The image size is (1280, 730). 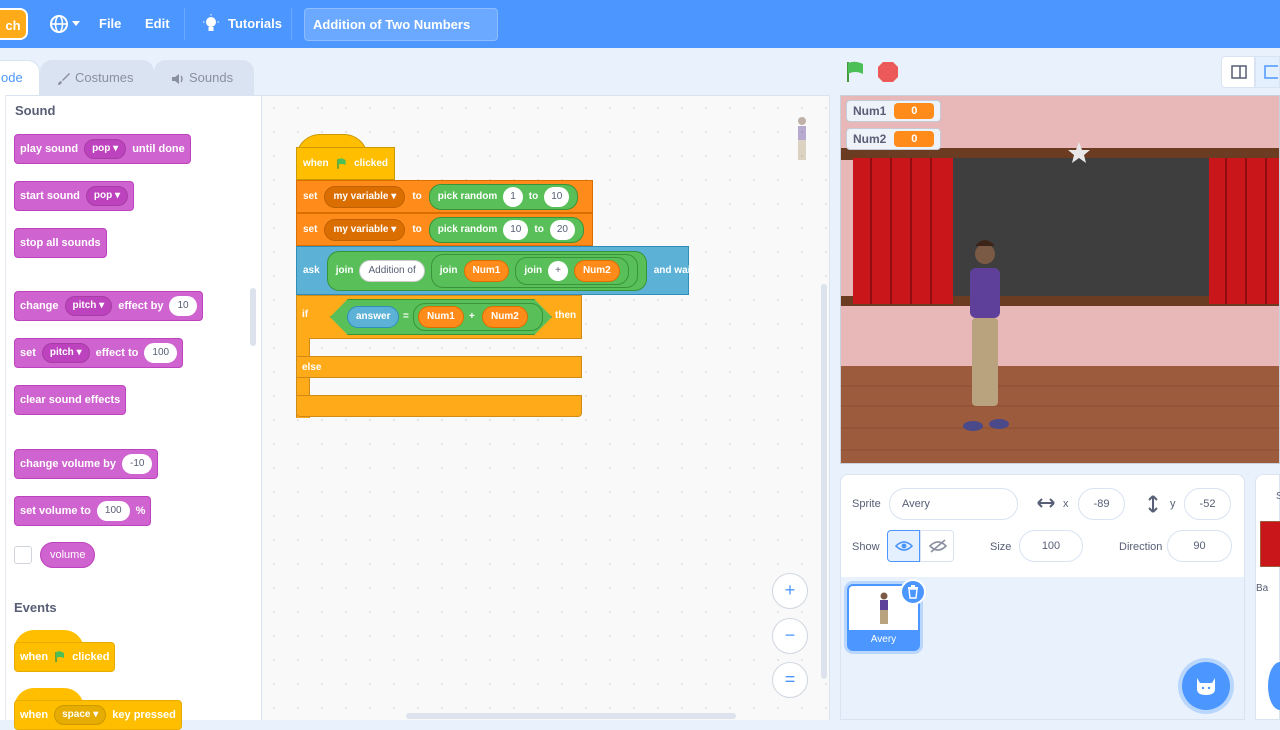 What do you see at coordinates (870, 139) in the screenshot?
I see `monitor-label: Num2` at bounding box center [870, 139].